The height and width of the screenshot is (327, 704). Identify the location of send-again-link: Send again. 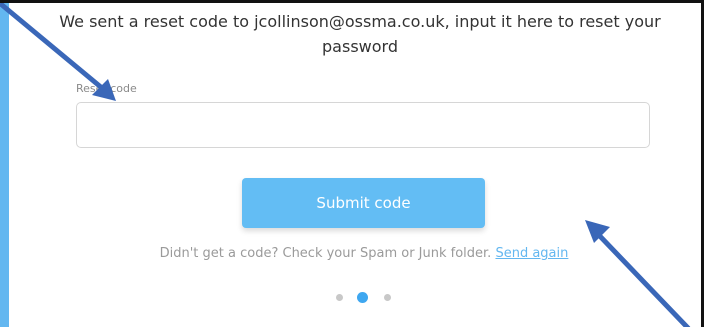
(531, 253).